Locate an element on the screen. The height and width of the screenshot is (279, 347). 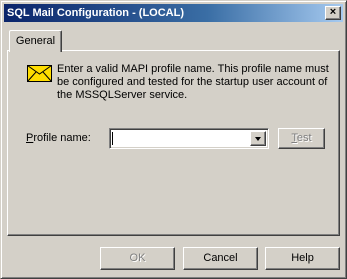
close-icon: × is located at coordinates (333, 12).